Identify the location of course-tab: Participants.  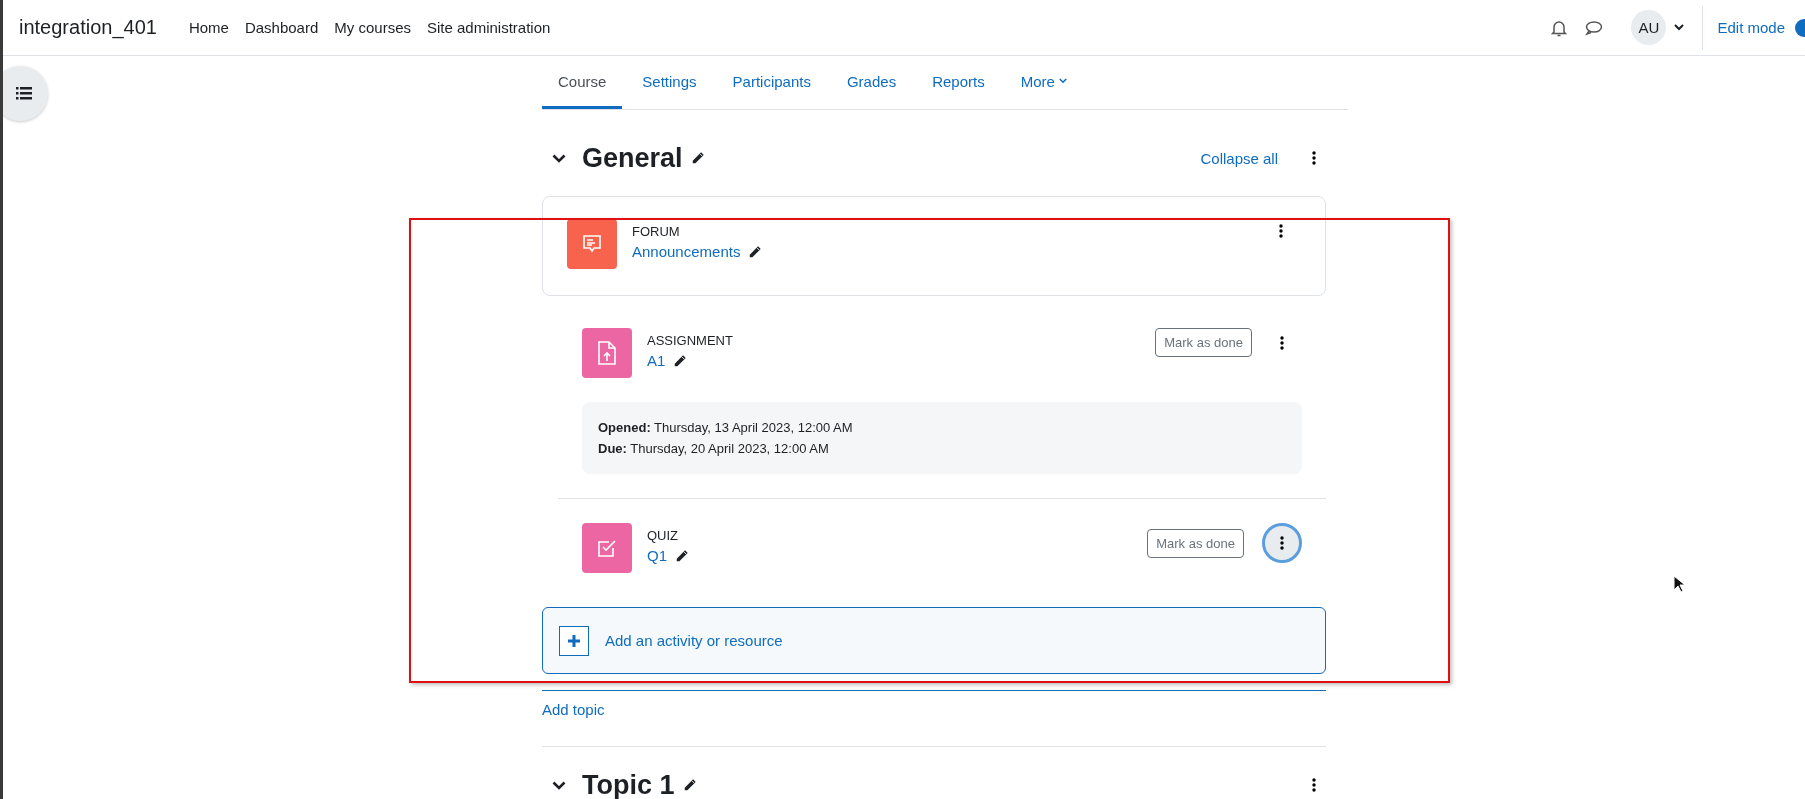
(771, 82).